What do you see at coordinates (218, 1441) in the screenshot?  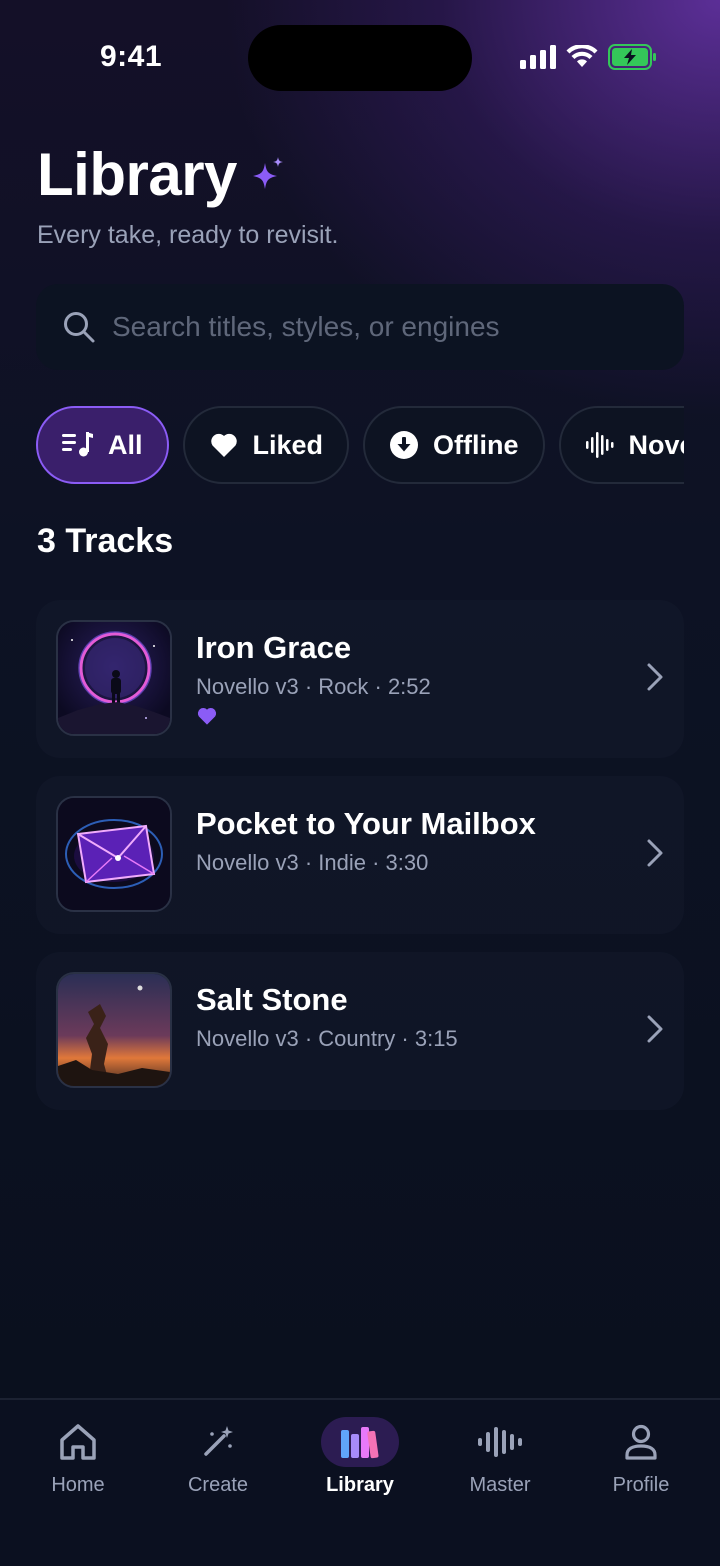 I see `magic-wand-icon` at bounding box center [218, 1441].